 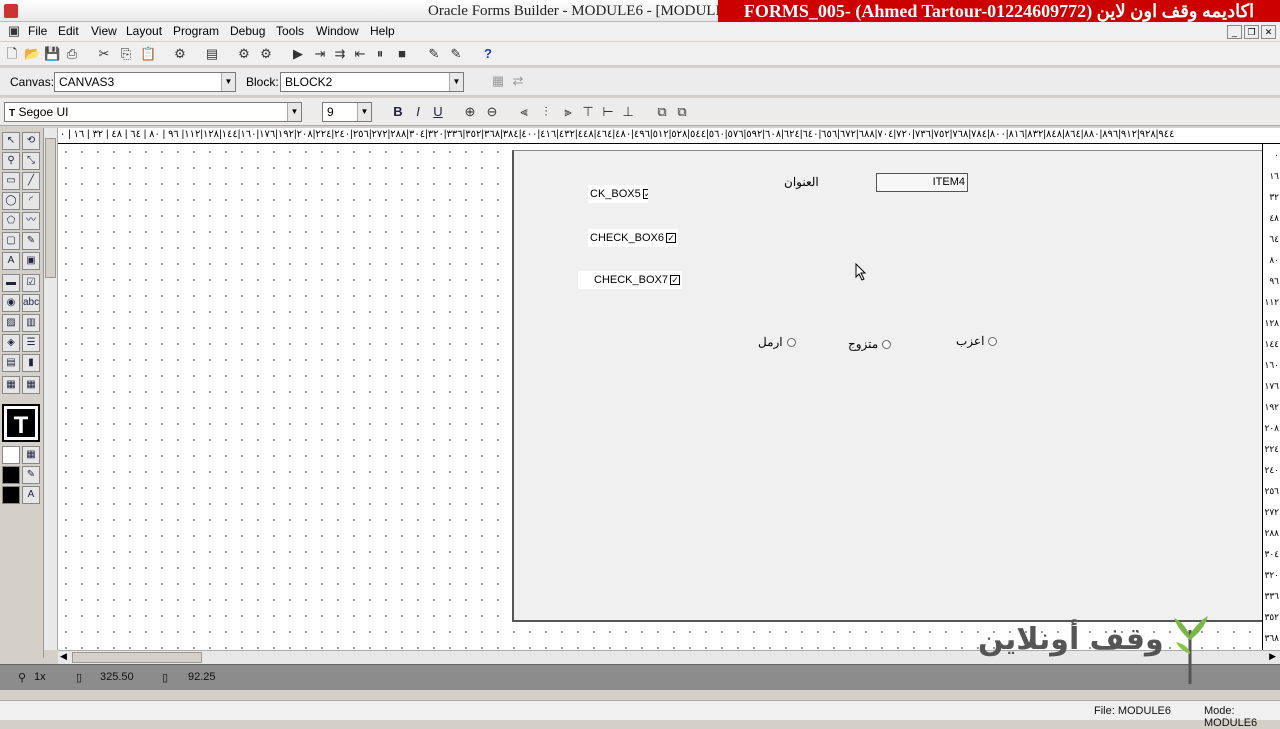 What do you see at coordinates (180, 54) in the screenshot?
I see `compile-icon: ⚙` at bounding box center [180, 54].